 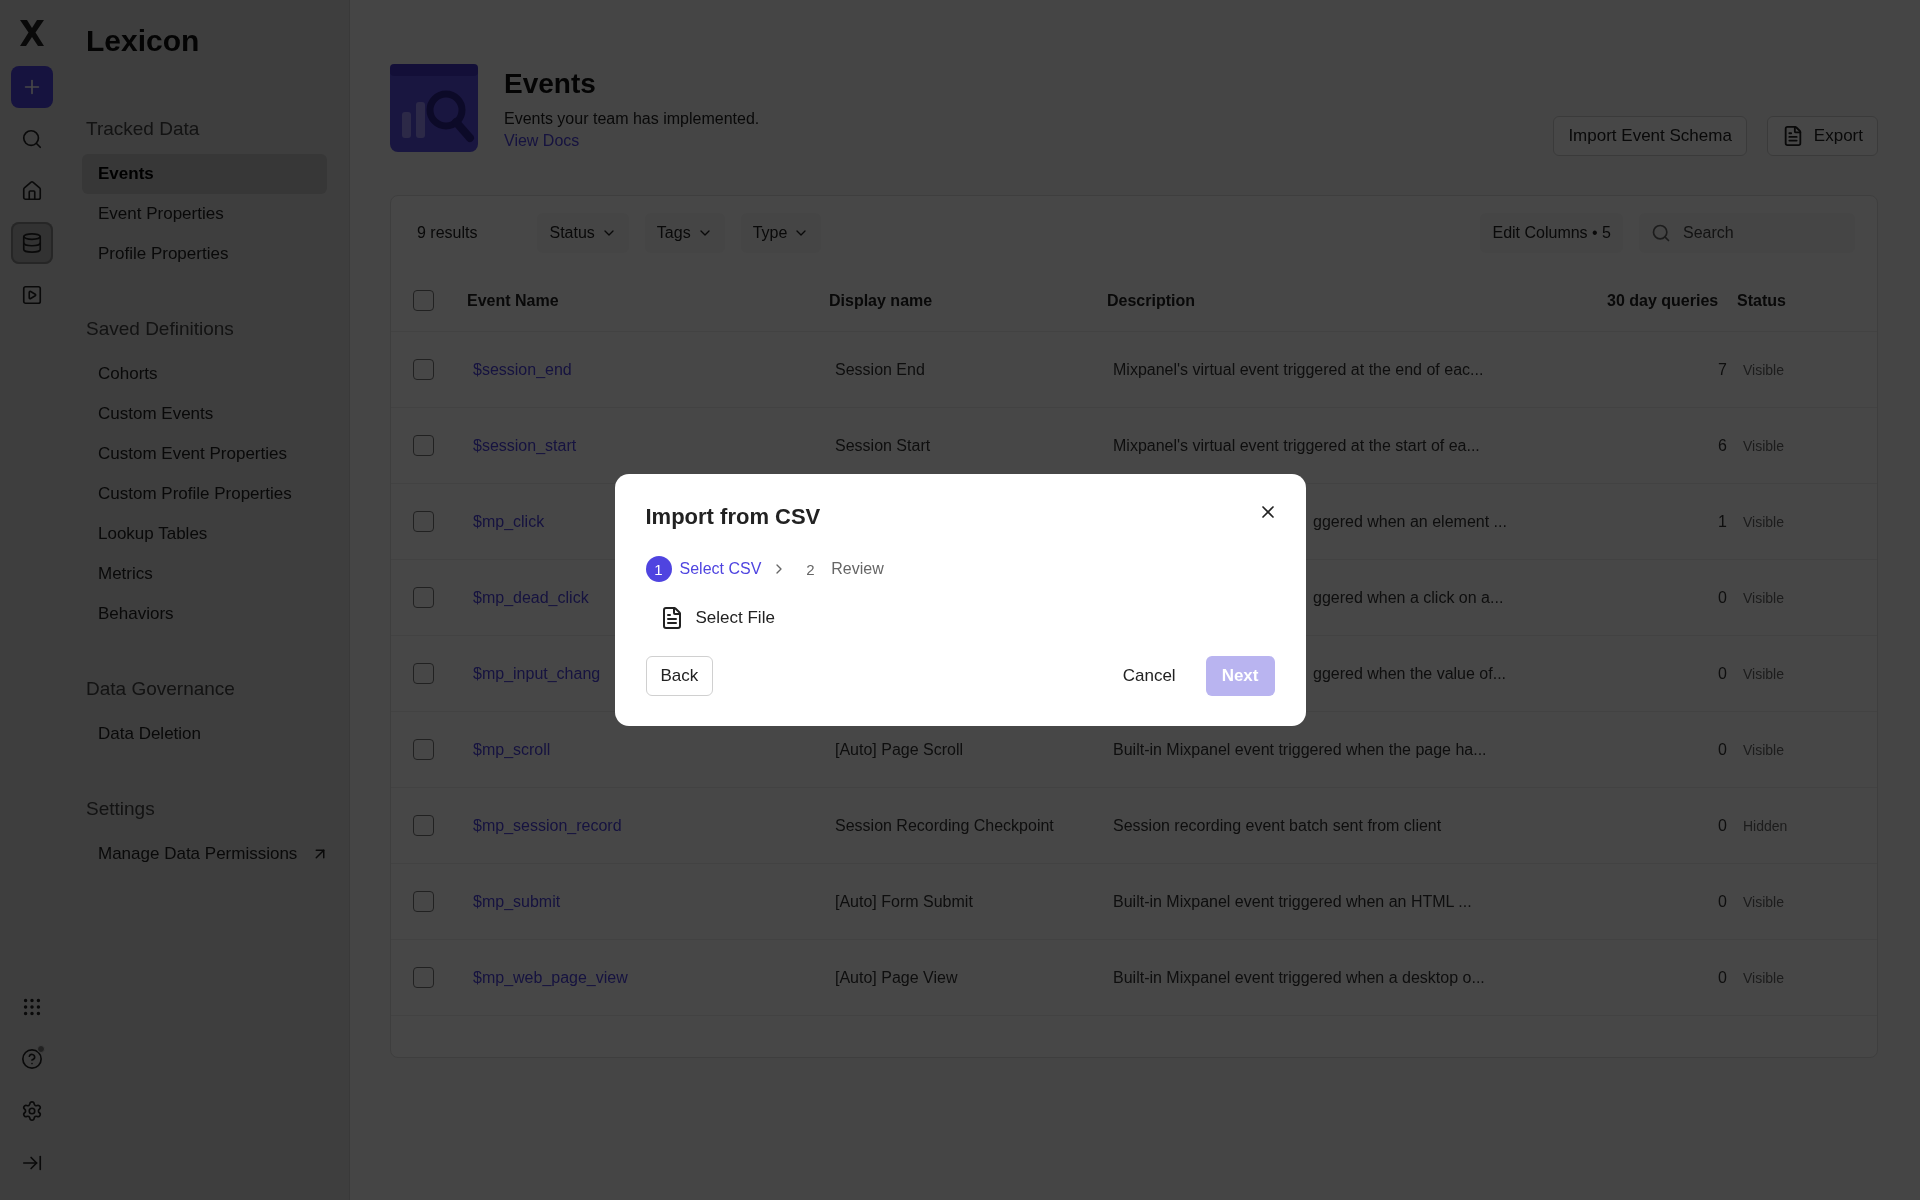 What do you see at coordinates (513, 300) in the screenshot?
I see `column-header: Event Name` at bounding box center [513, 300].